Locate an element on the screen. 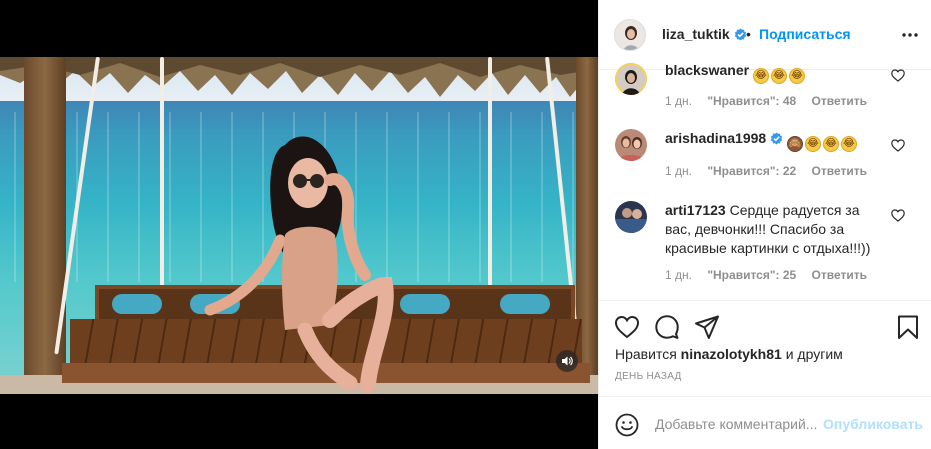 This screenshot has width=931, height=449. comment-meta: 1 дн. "Нравится": 22 Ответить is located at coordinates (772, 171).